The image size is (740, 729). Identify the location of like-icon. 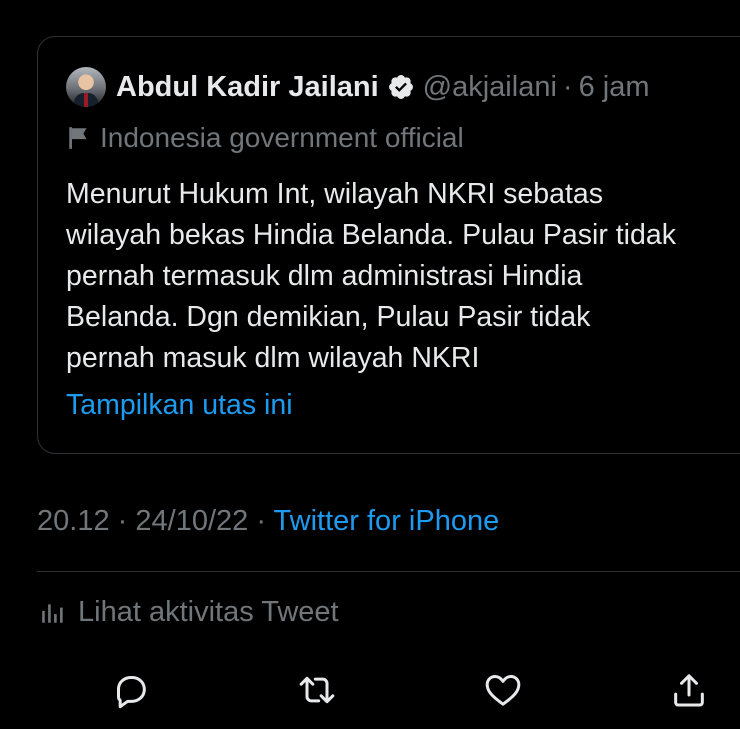
(503, 690).